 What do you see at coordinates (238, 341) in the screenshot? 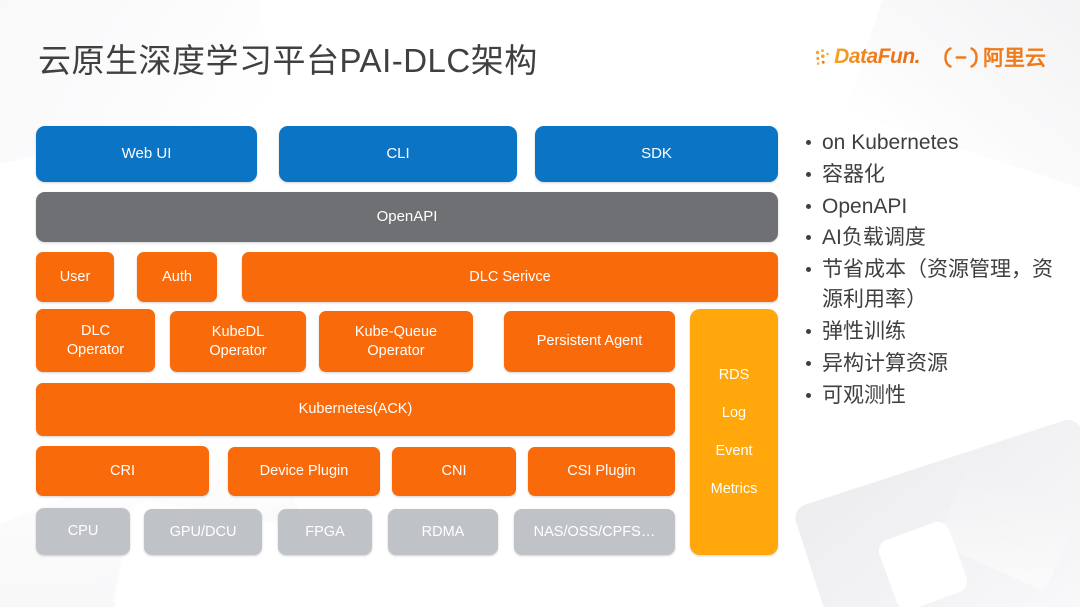
I see `box-kubedl-operator: KubeDL Operator` at bounding box center [238, 341].